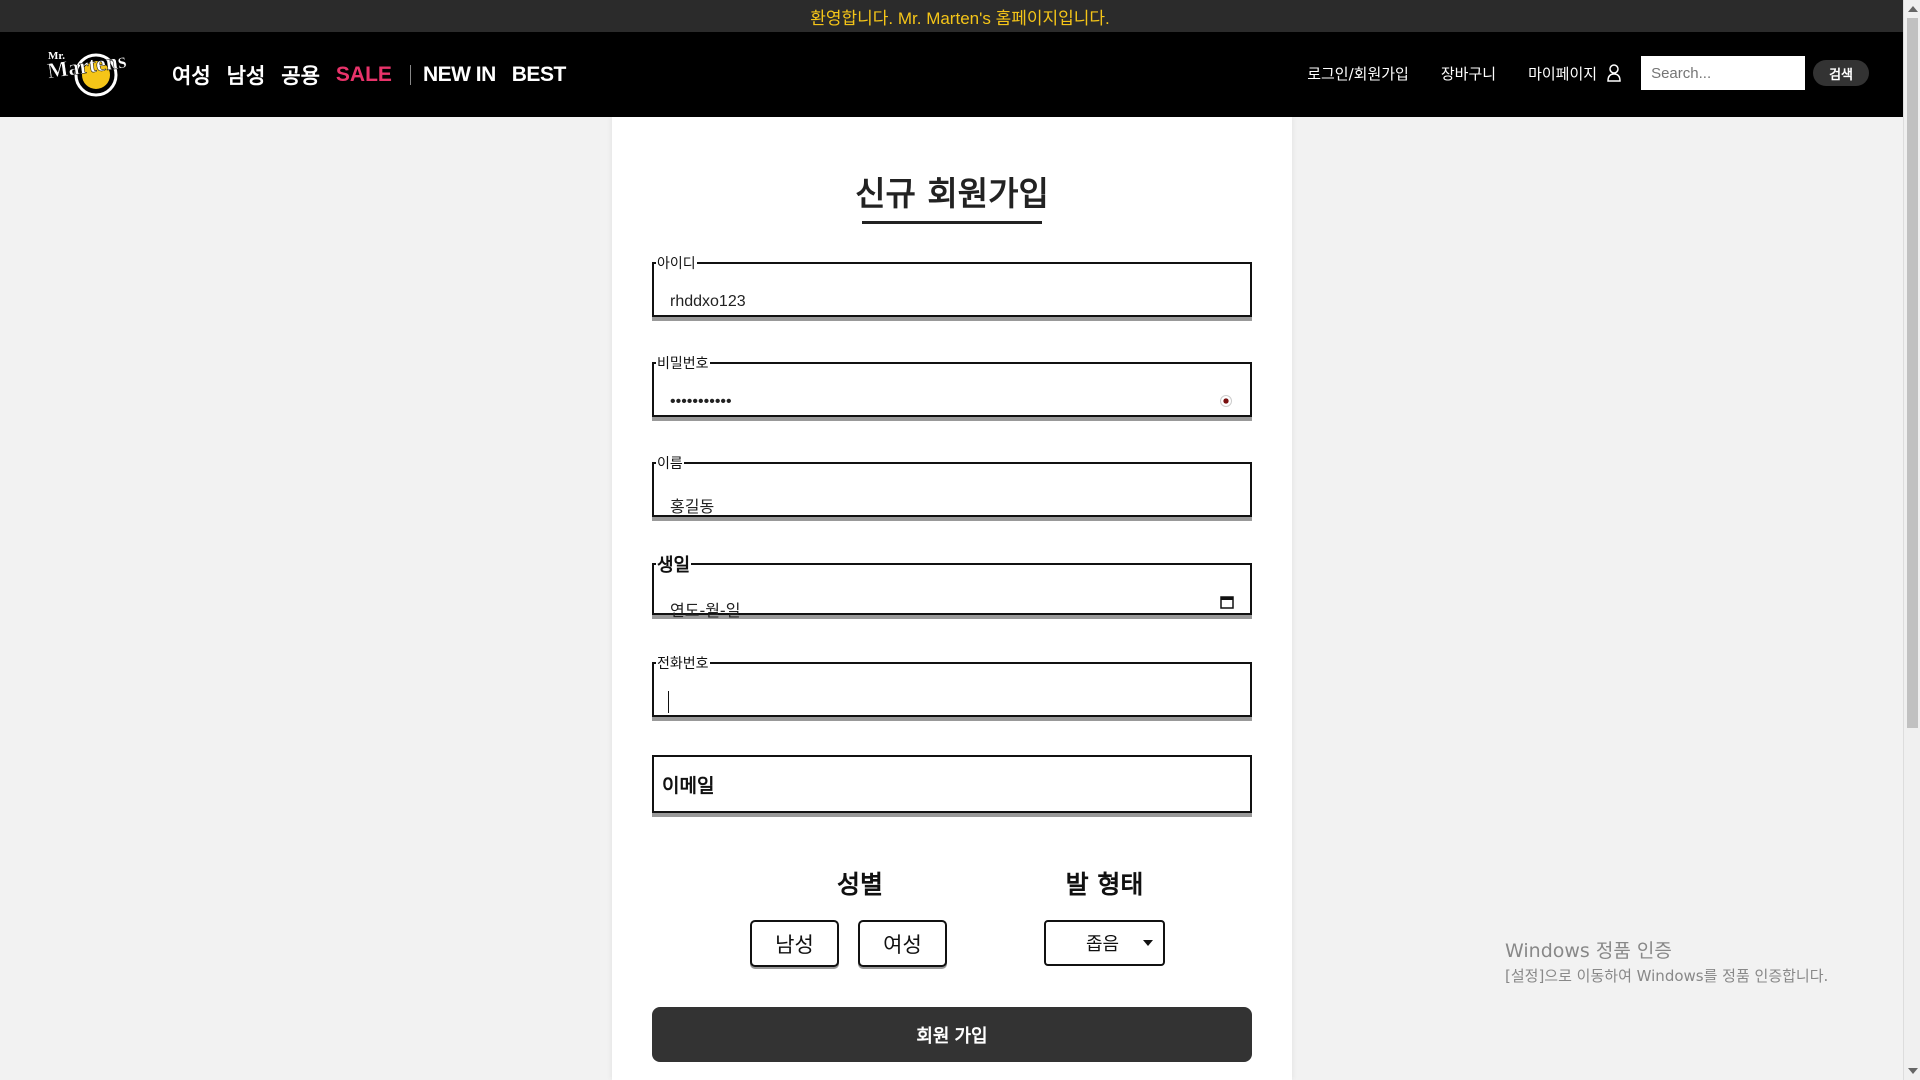 Image resolution: width=1920 pixels, height=1080 pixels. Describe the element at coordinates (364, 75) in the screenshot. I see `nav-sale: SALE` at that location.